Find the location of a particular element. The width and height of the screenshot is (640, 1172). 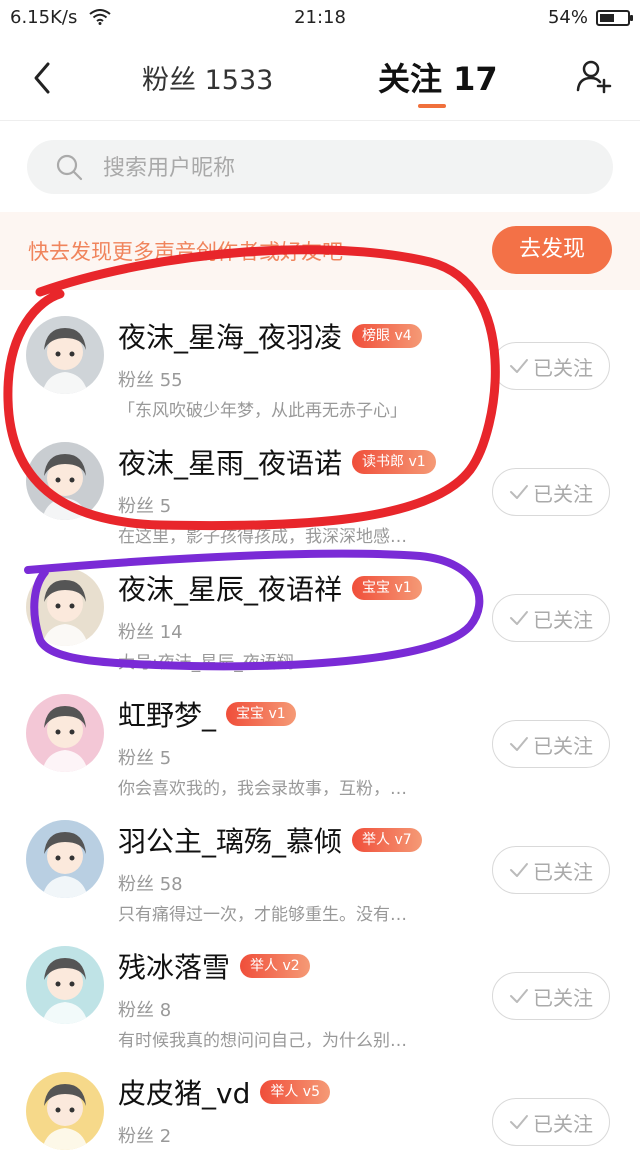

name-row: 夜沫_星辰_夜语祥 宝宝 v1 is located at coordinates (270, 588).